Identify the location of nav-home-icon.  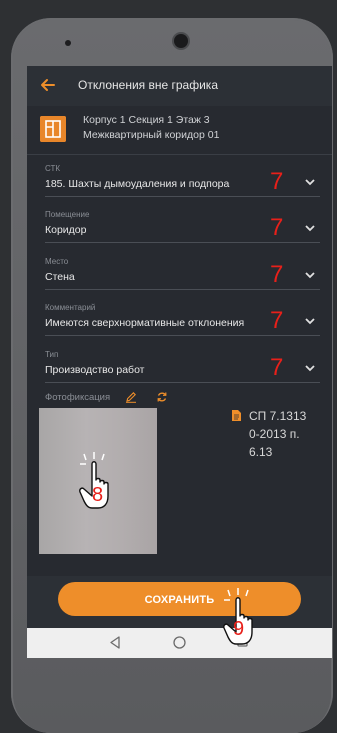
(179, 642).